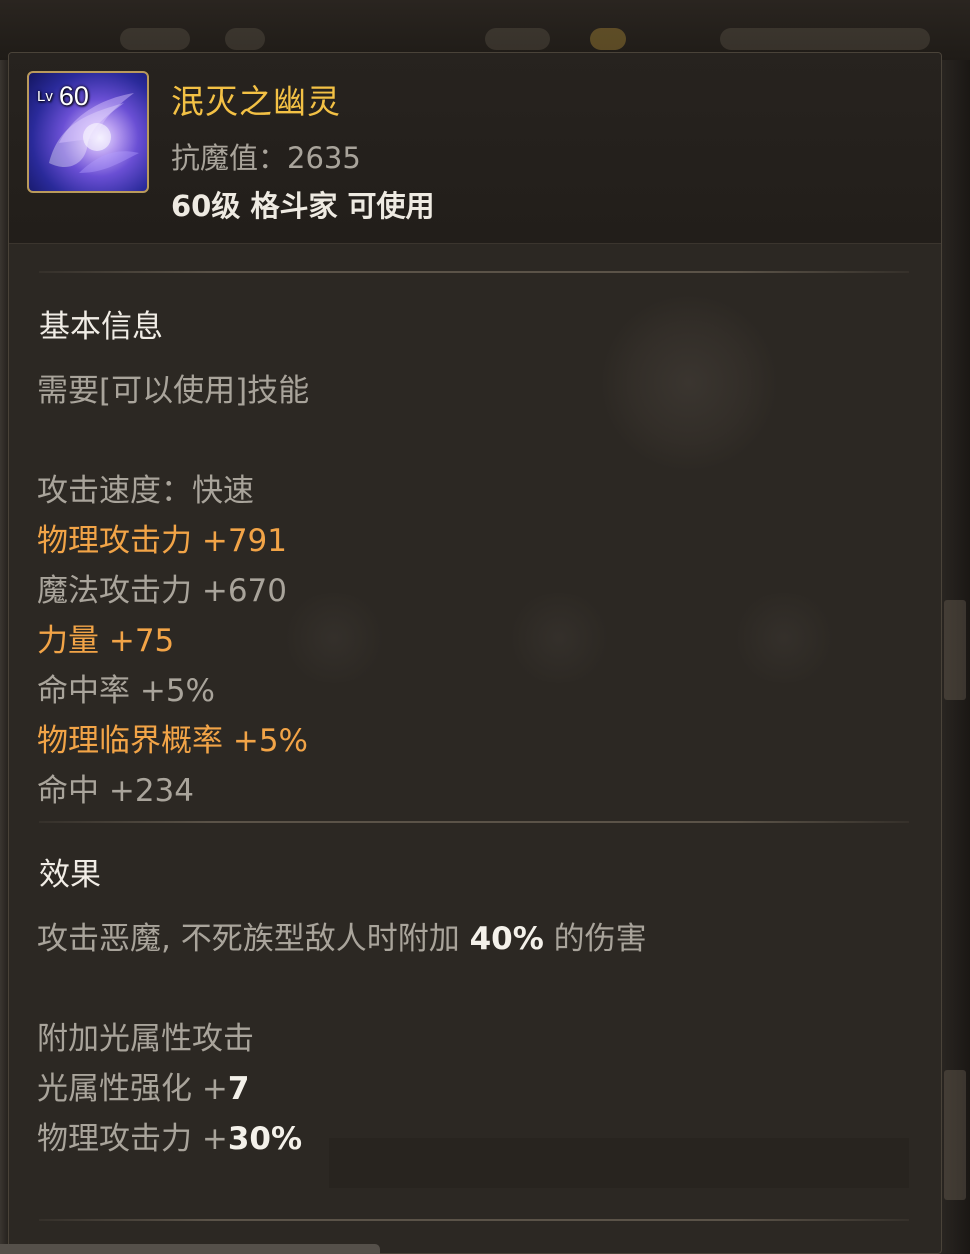 The image size is (970, 1254). I want to click on background-right-edge, so click(955, 657).